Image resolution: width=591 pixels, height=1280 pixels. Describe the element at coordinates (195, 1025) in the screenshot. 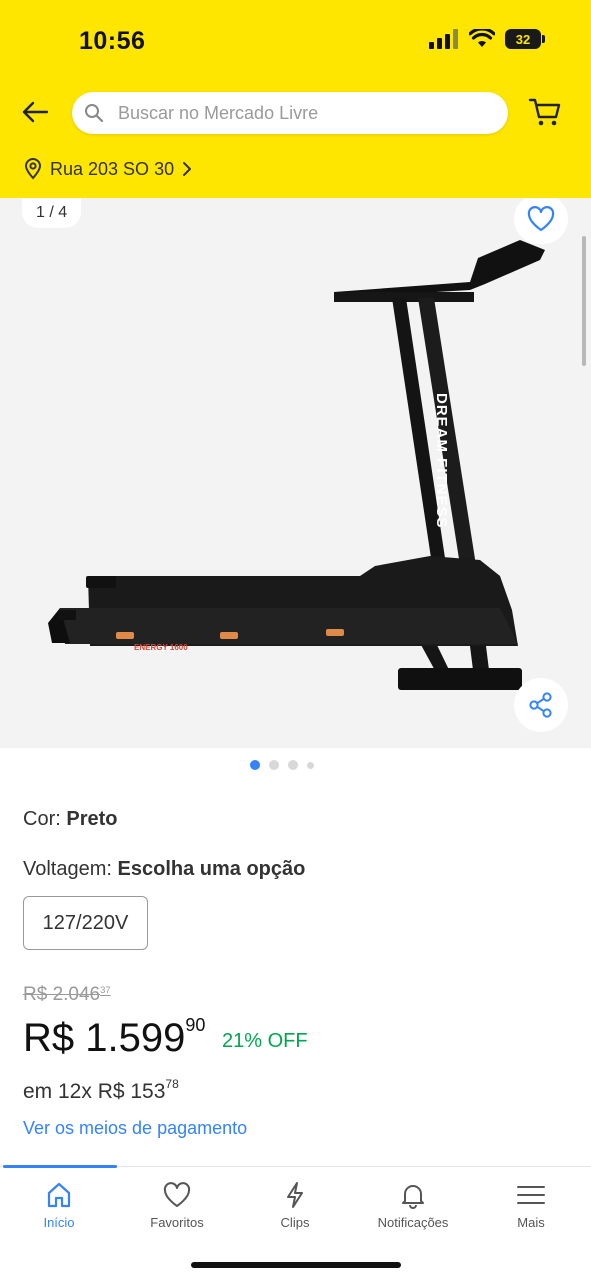

I see `price-cents: 90` at that location.